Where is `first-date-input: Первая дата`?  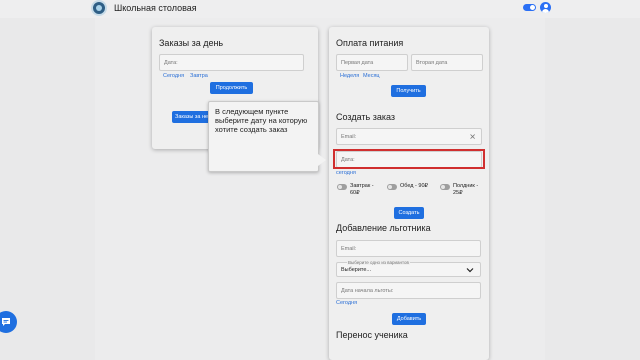 first-date-input: Первая дата is located at coordinates (372, 62).